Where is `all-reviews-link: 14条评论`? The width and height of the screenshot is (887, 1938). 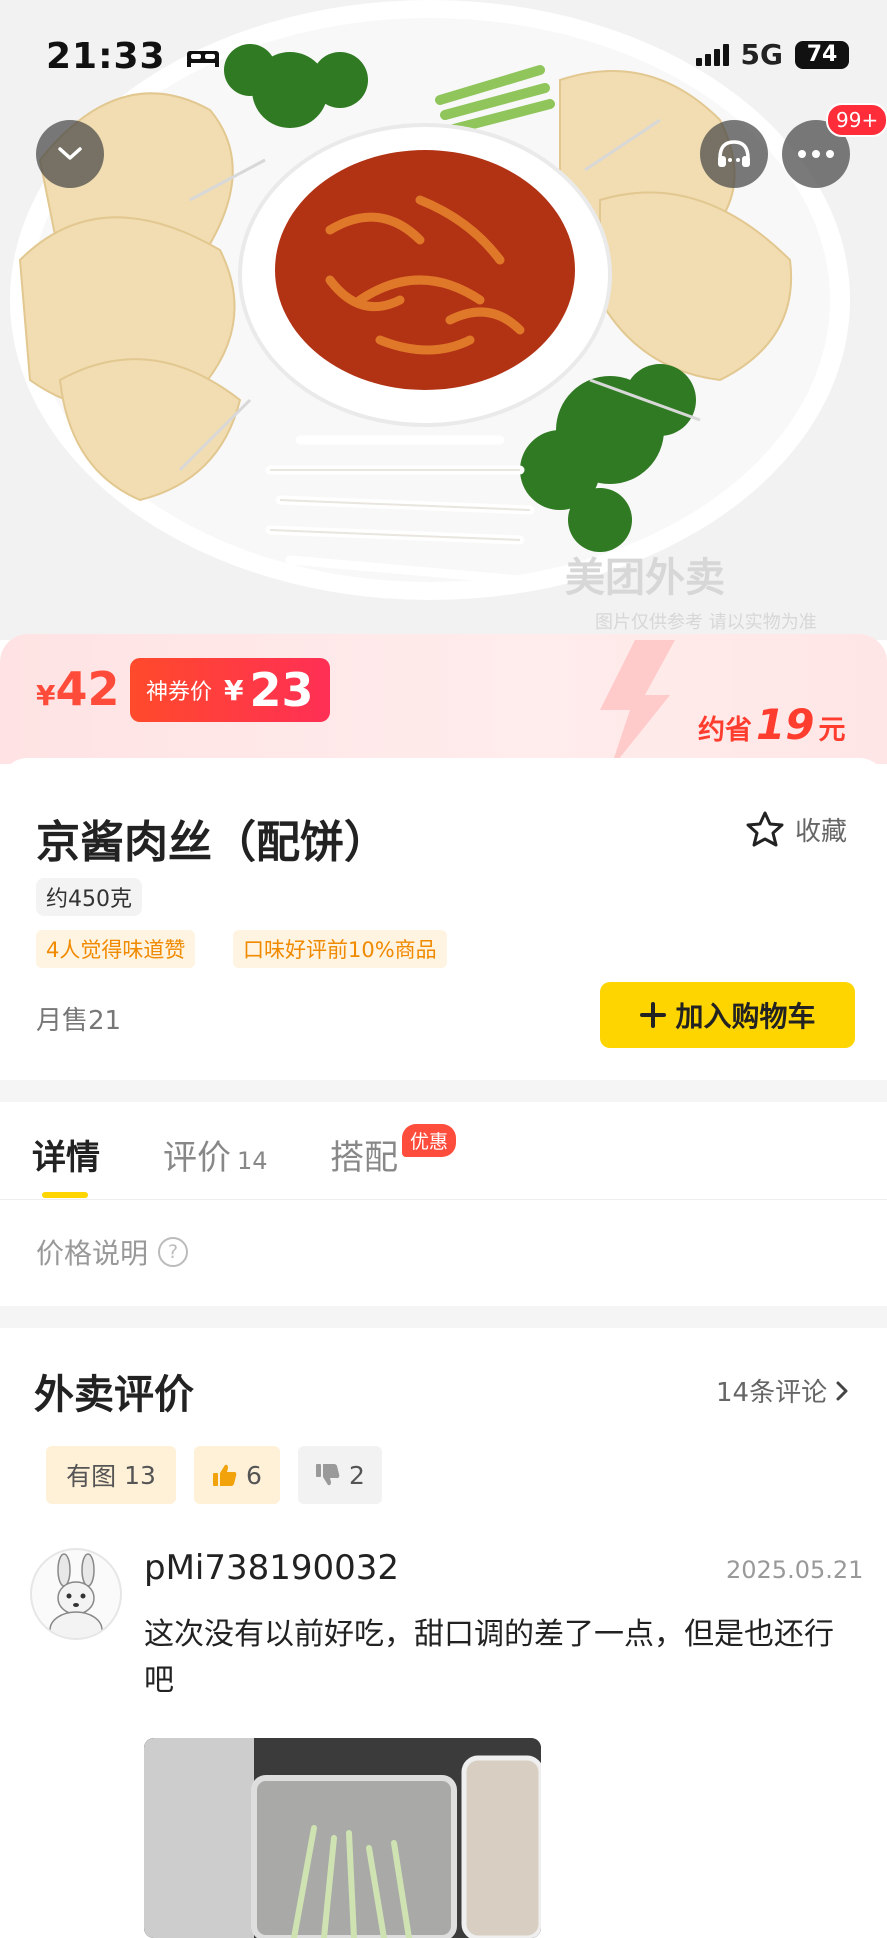
all-reviews-link: 14条评论 is located at coordinates (782, 1390).